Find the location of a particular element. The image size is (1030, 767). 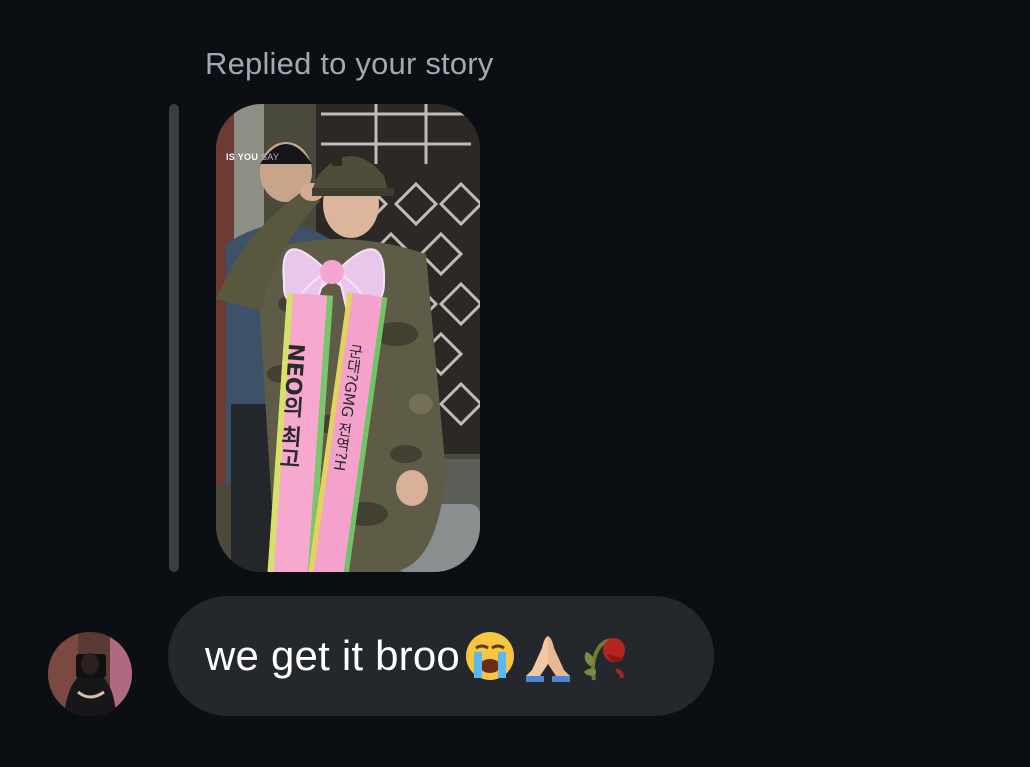

story-reply-label: Replied to your story is located at coordinates (349, 63).